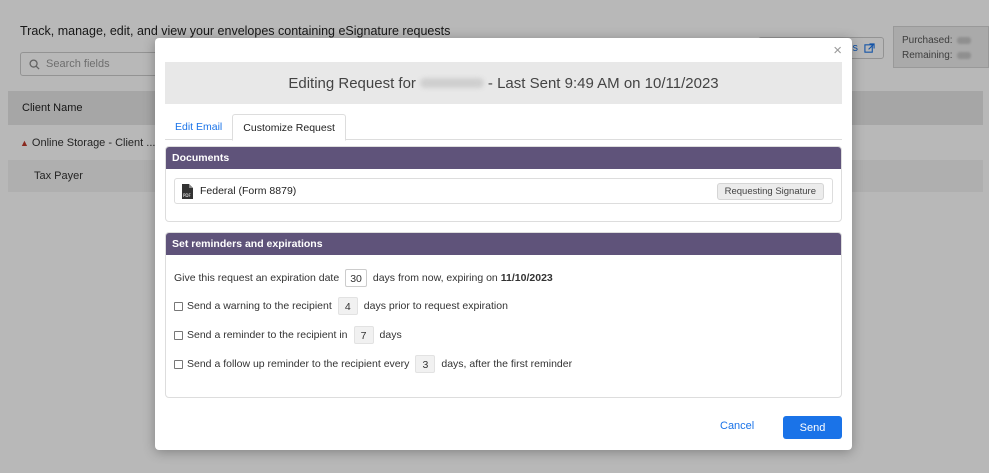  What do you see at coordinates (259, 306) in the screenshot?
I see `warning-prefix: Send a warning to the recipient` at bounding box center [259, 306].